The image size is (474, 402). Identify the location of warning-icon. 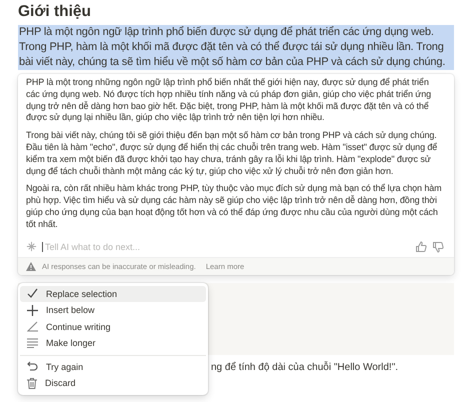
(31, 266).